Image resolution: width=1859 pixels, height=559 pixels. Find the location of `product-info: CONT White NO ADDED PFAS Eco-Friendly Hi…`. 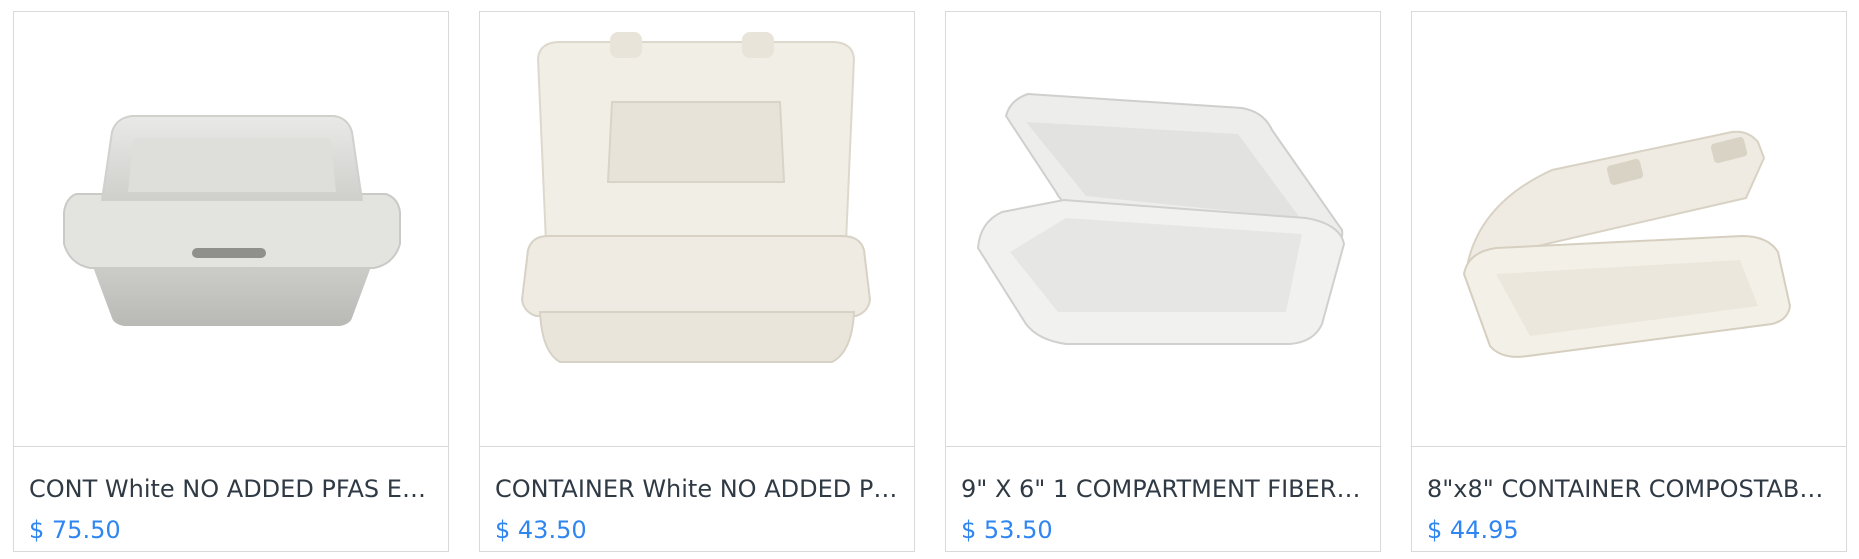

product-info: CONT White NO ADDED PFAS Eco-Friendly Hi… is located at coordinates (231, 498).